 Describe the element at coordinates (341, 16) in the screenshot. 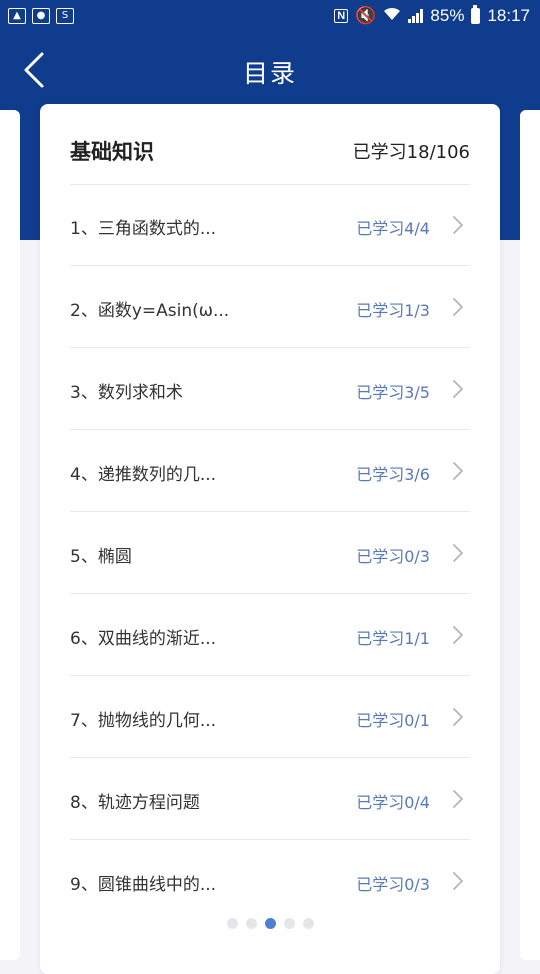

I see `nfc-icon: N` at that location.